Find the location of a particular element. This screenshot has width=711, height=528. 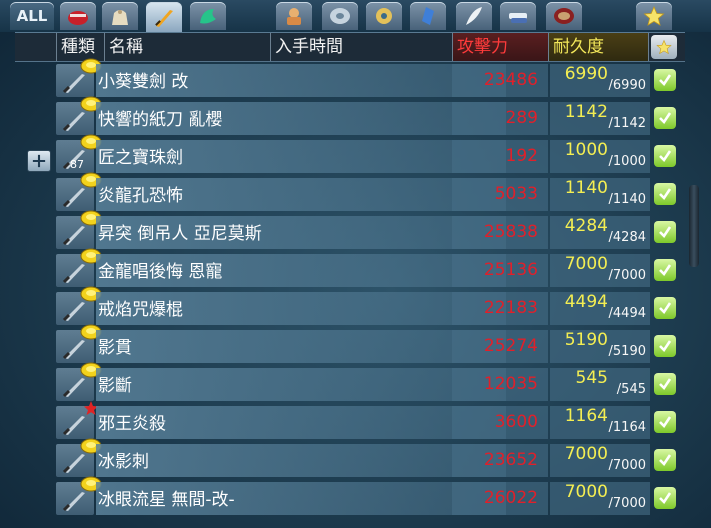

tab-armor is located at coordinates (294, 16).